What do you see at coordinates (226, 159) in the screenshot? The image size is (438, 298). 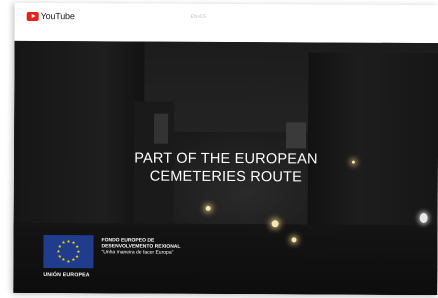 I see `title-line-1: PART OF THE EUROPEAN` at bounding box center [226, 159].